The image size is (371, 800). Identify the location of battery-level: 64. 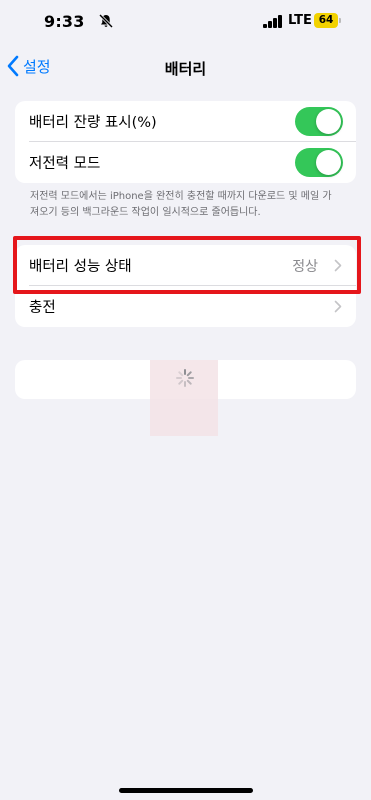
(326, 20).